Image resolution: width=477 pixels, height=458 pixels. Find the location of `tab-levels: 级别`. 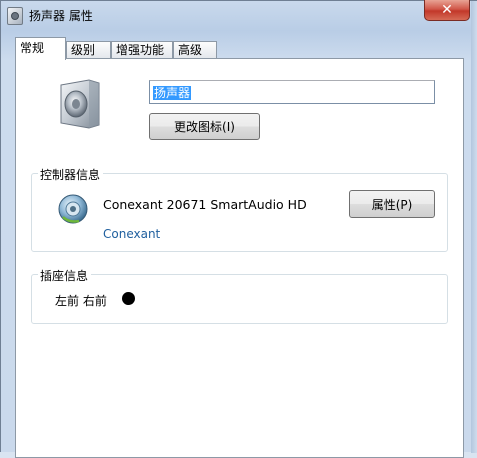

tab-levels: 级别 is located at coordinates (88, 50).